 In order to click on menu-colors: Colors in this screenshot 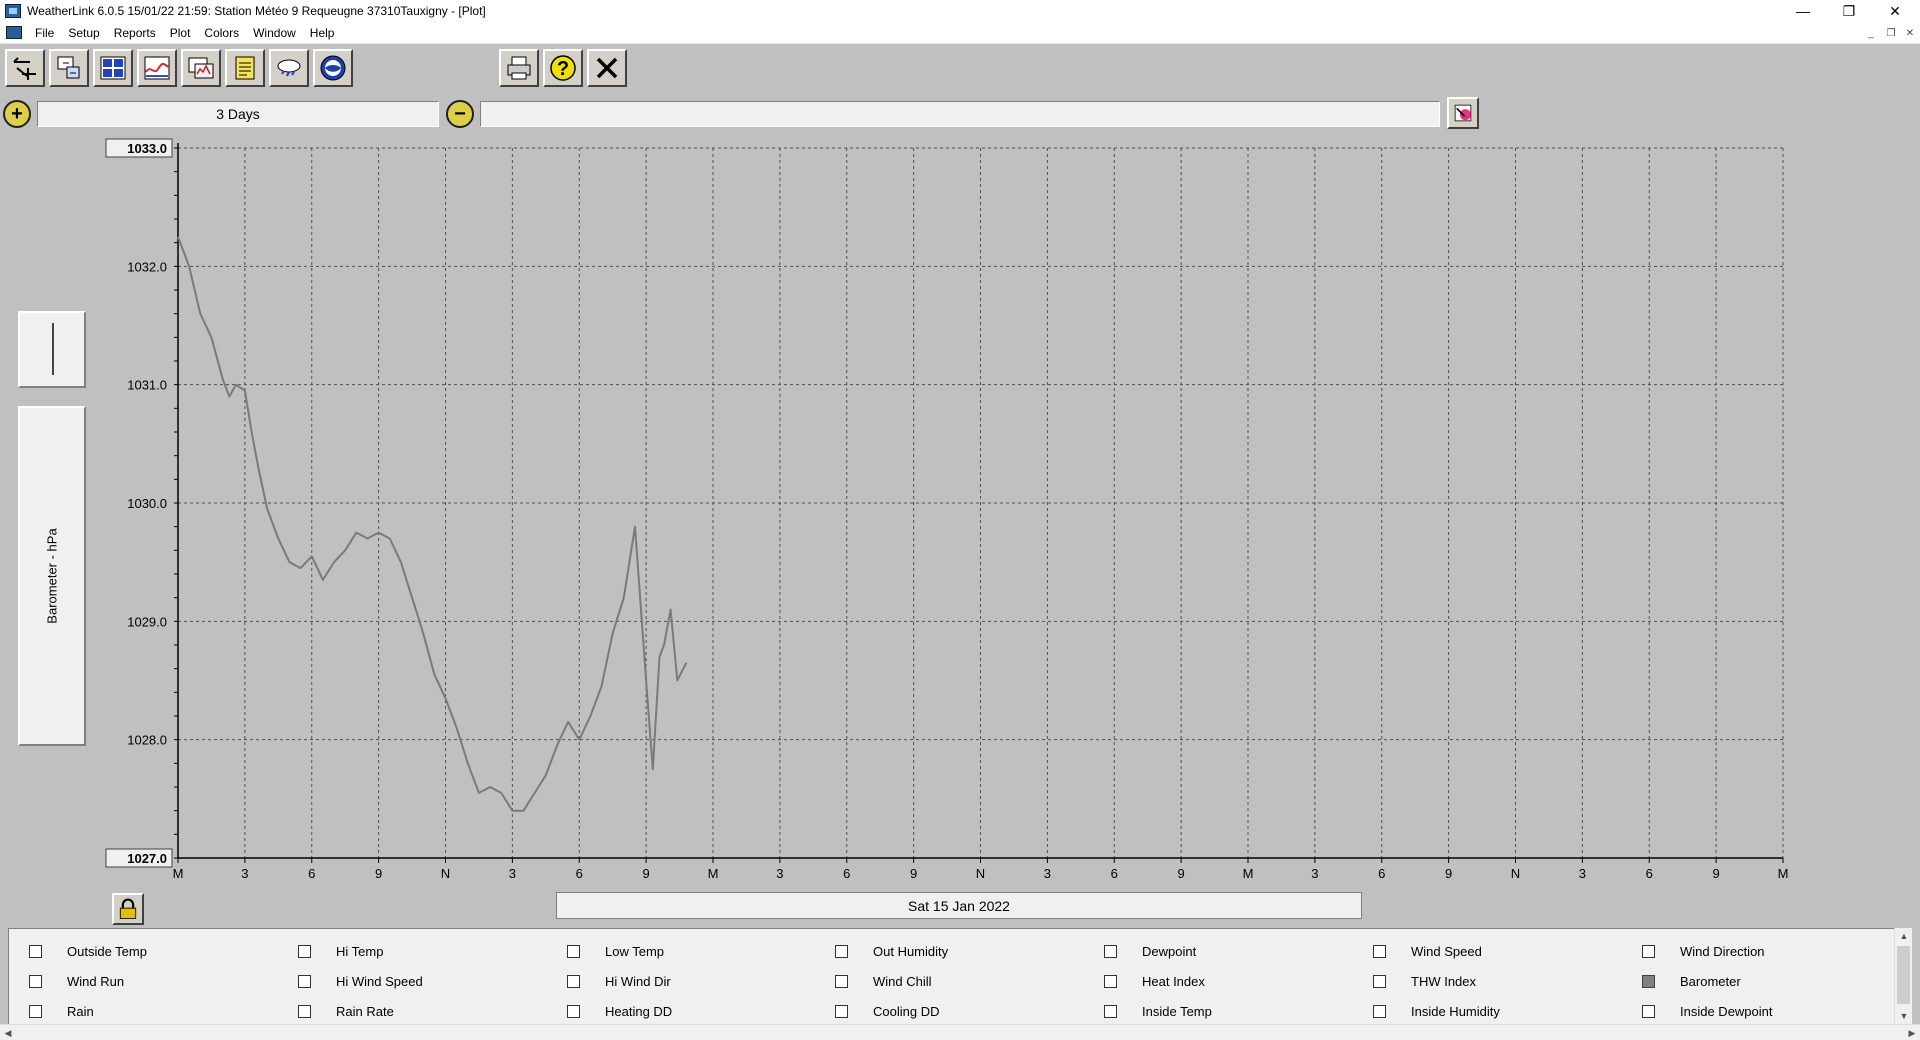, I will do `click(221, 33)`.